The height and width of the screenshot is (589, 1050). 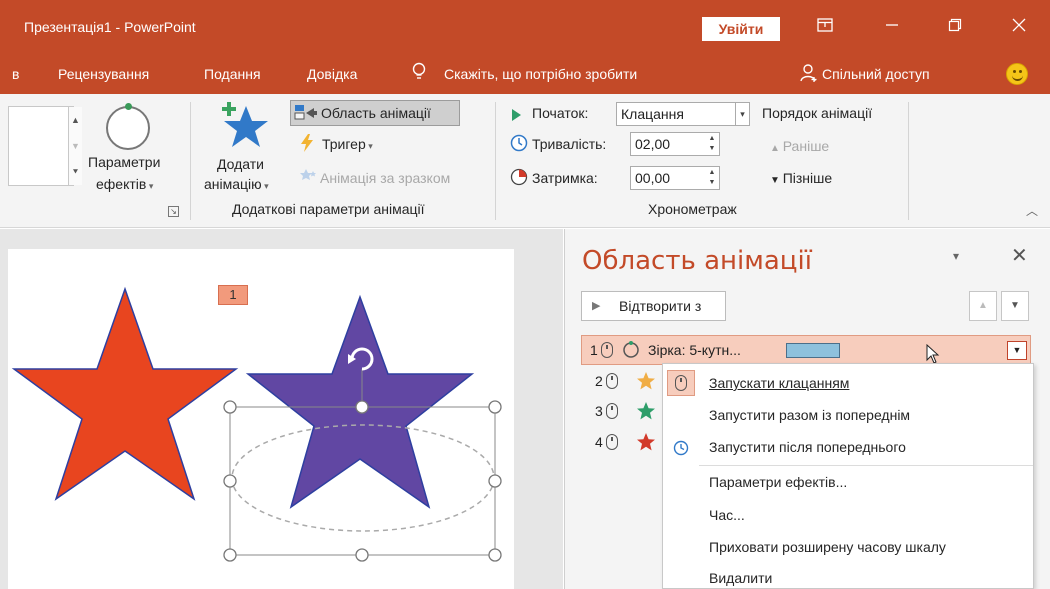 I want to click on red-star-shape, so click(x=125, y=393).